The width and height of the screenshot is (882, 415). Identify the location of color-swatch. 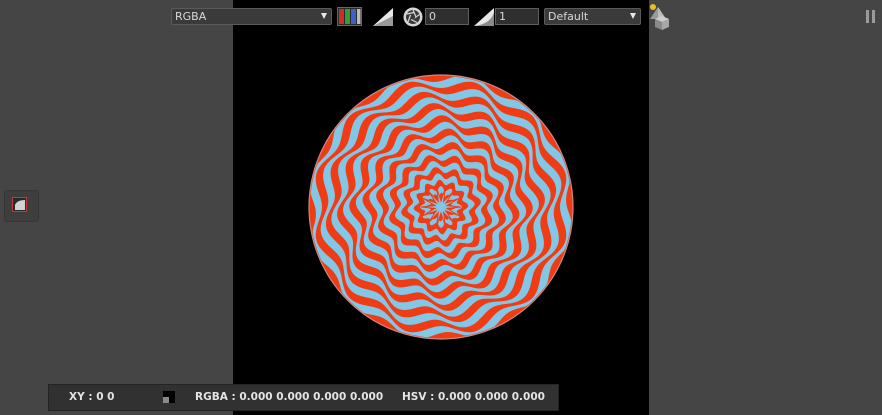
(169, 397).